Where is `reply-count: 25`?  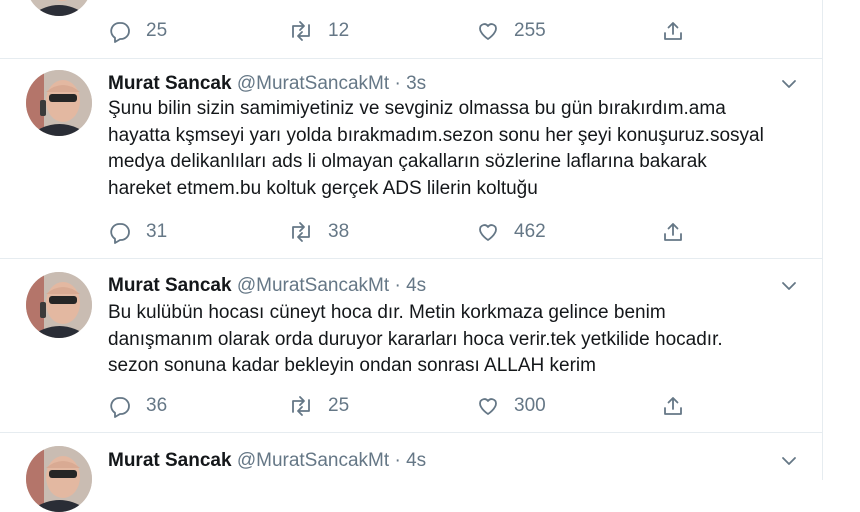 reply-count: 25 is located at coordinates (157, 30).